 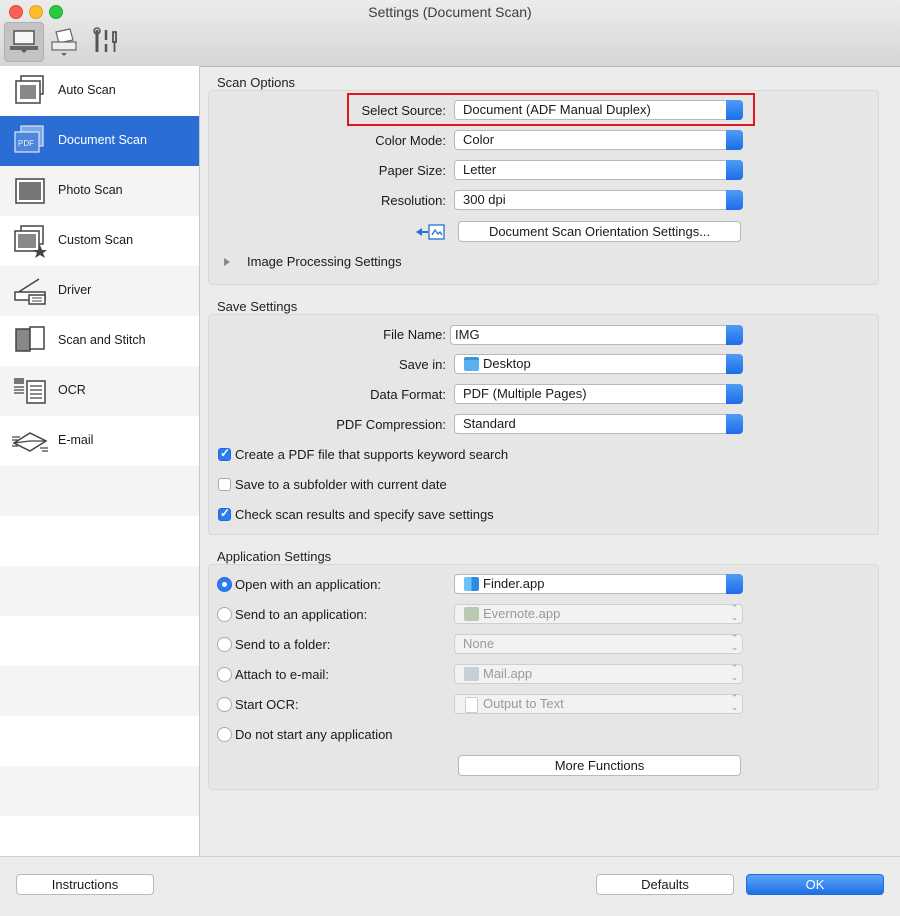 I want to click on sidebar-item-label: Driver, so click(x=75, y=290).